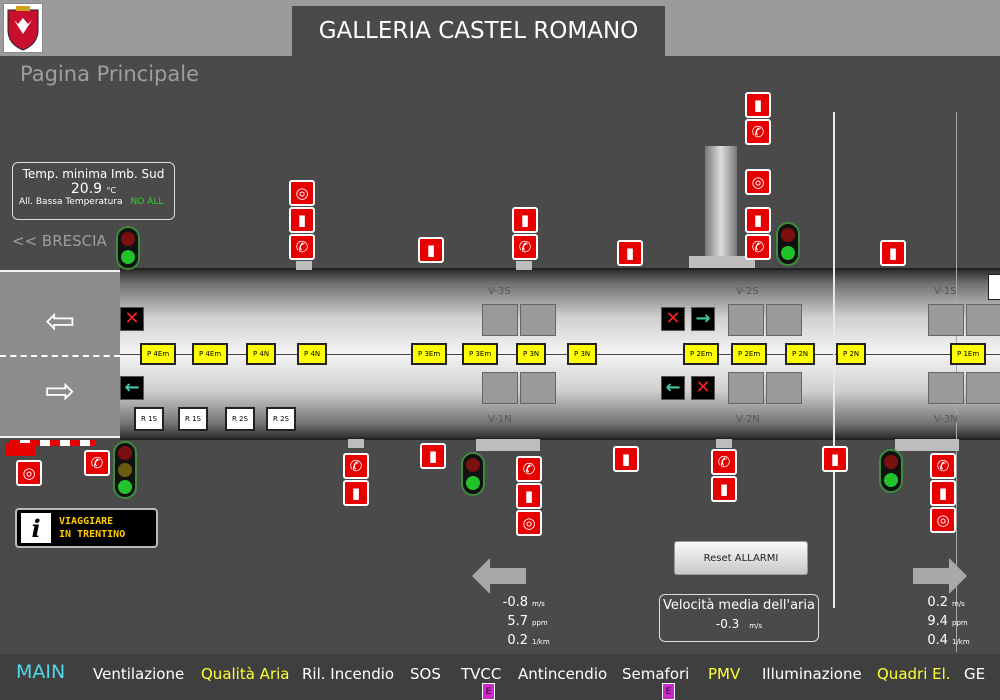 The height and width of the screenshot is (700, 1000). What do you see at coordinates (562, 674) in the screenshot?
I see `nav-antincendio: Antincendio` at bounding box center [562, 674].